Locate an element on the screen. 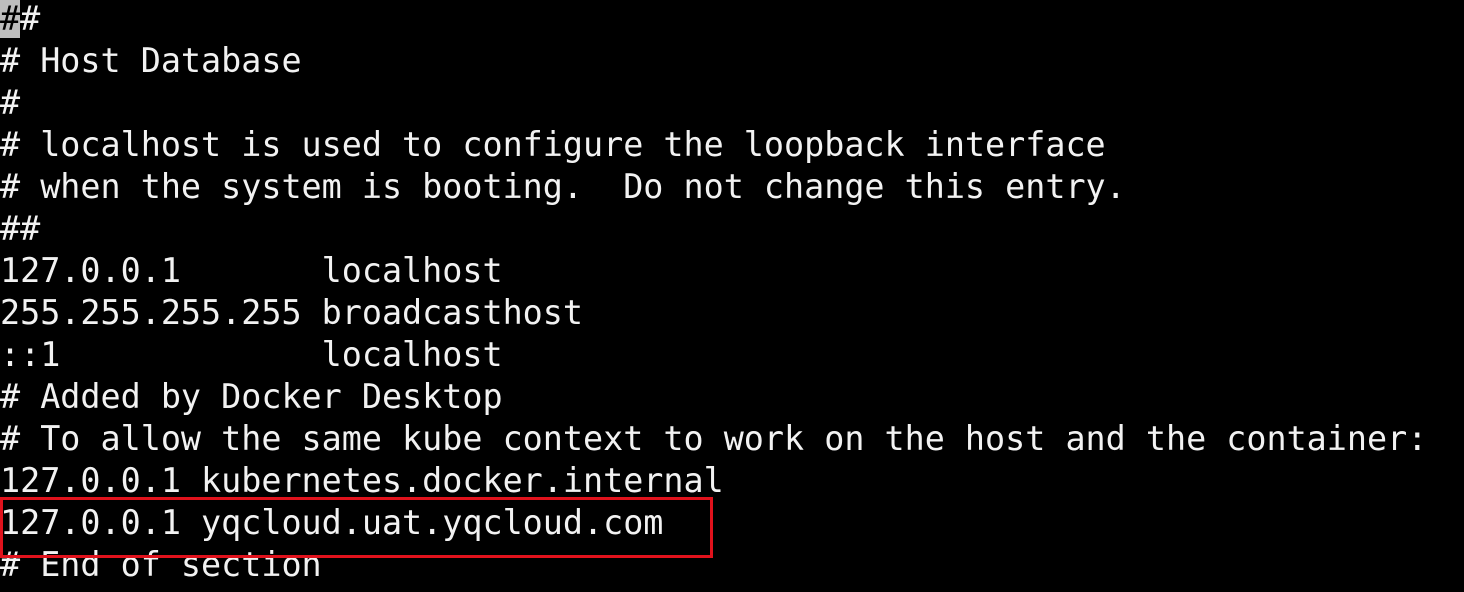 This screenshot has height=592, width=1464. highlight-annotation-box is located at coordinates (356, 527).